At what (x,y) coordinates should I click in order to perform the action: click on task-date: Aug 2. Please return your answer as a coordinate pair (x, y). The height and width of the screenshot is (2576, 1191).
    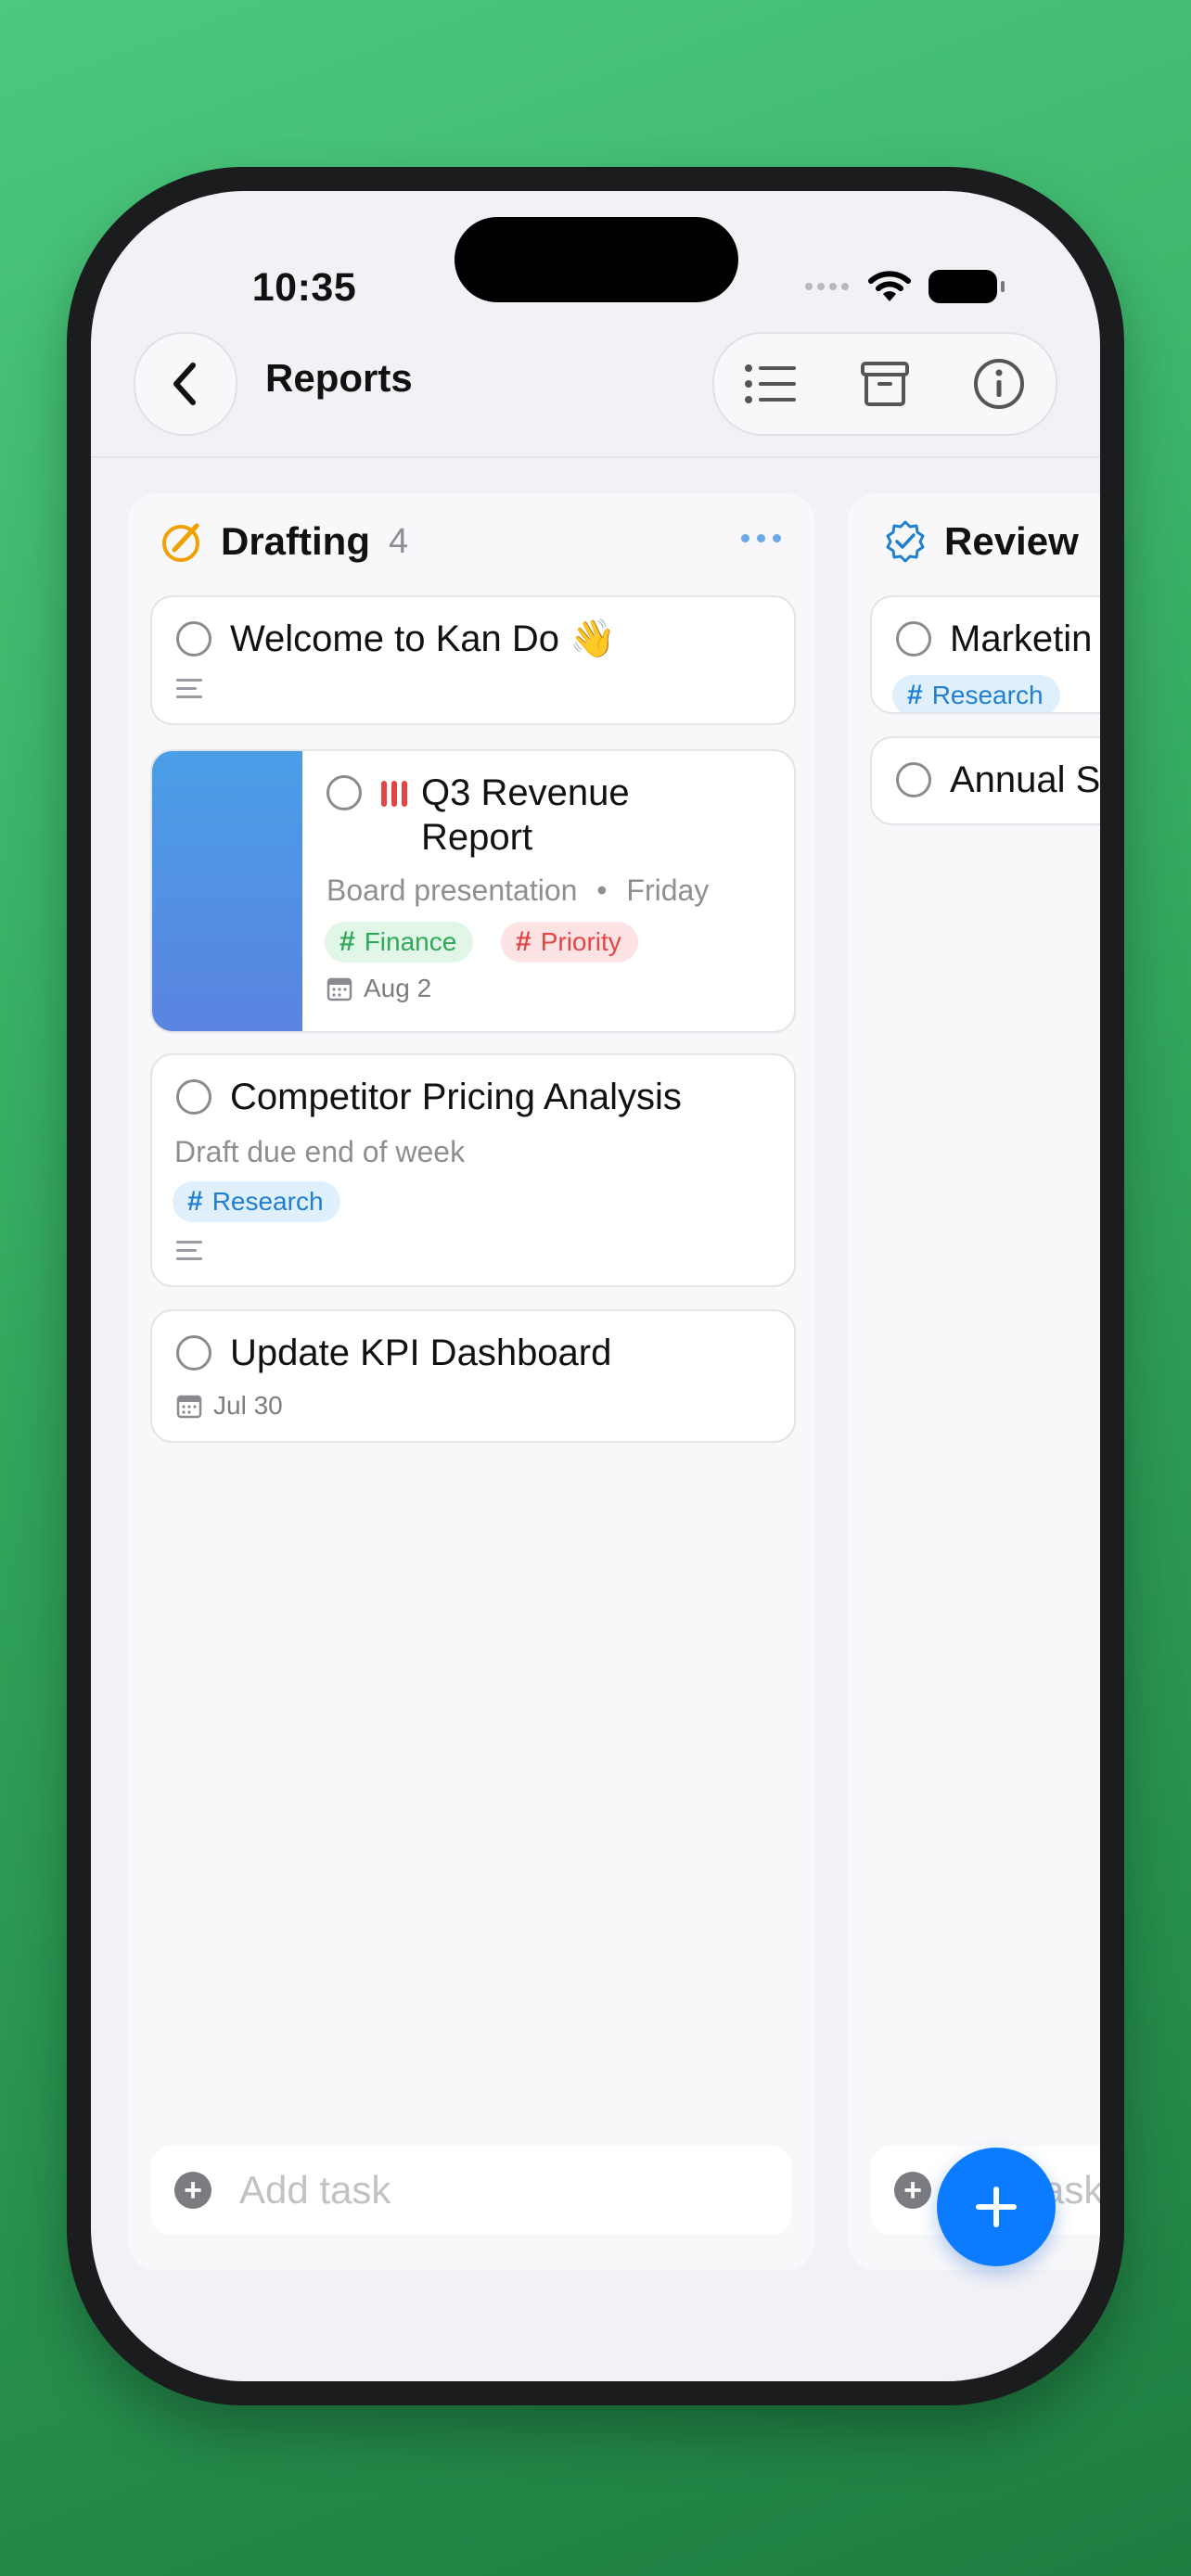
    Looking at the image, I should click on (379, 989).